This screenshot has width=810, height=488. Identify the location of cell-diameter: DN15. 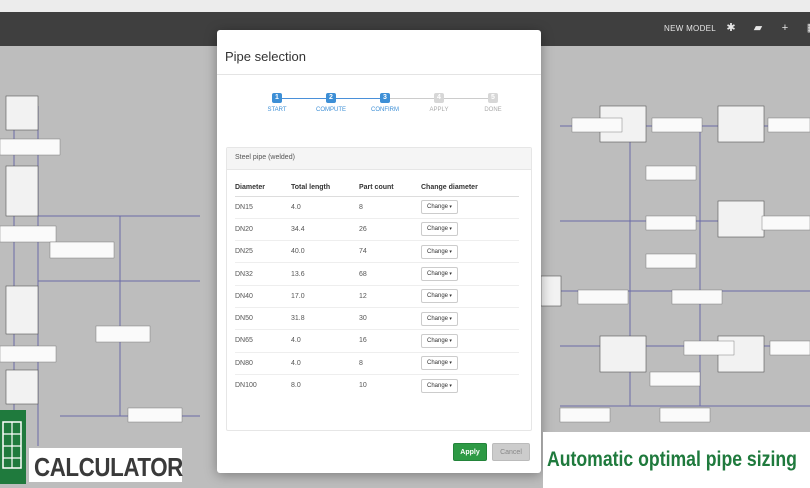
(263, 207).